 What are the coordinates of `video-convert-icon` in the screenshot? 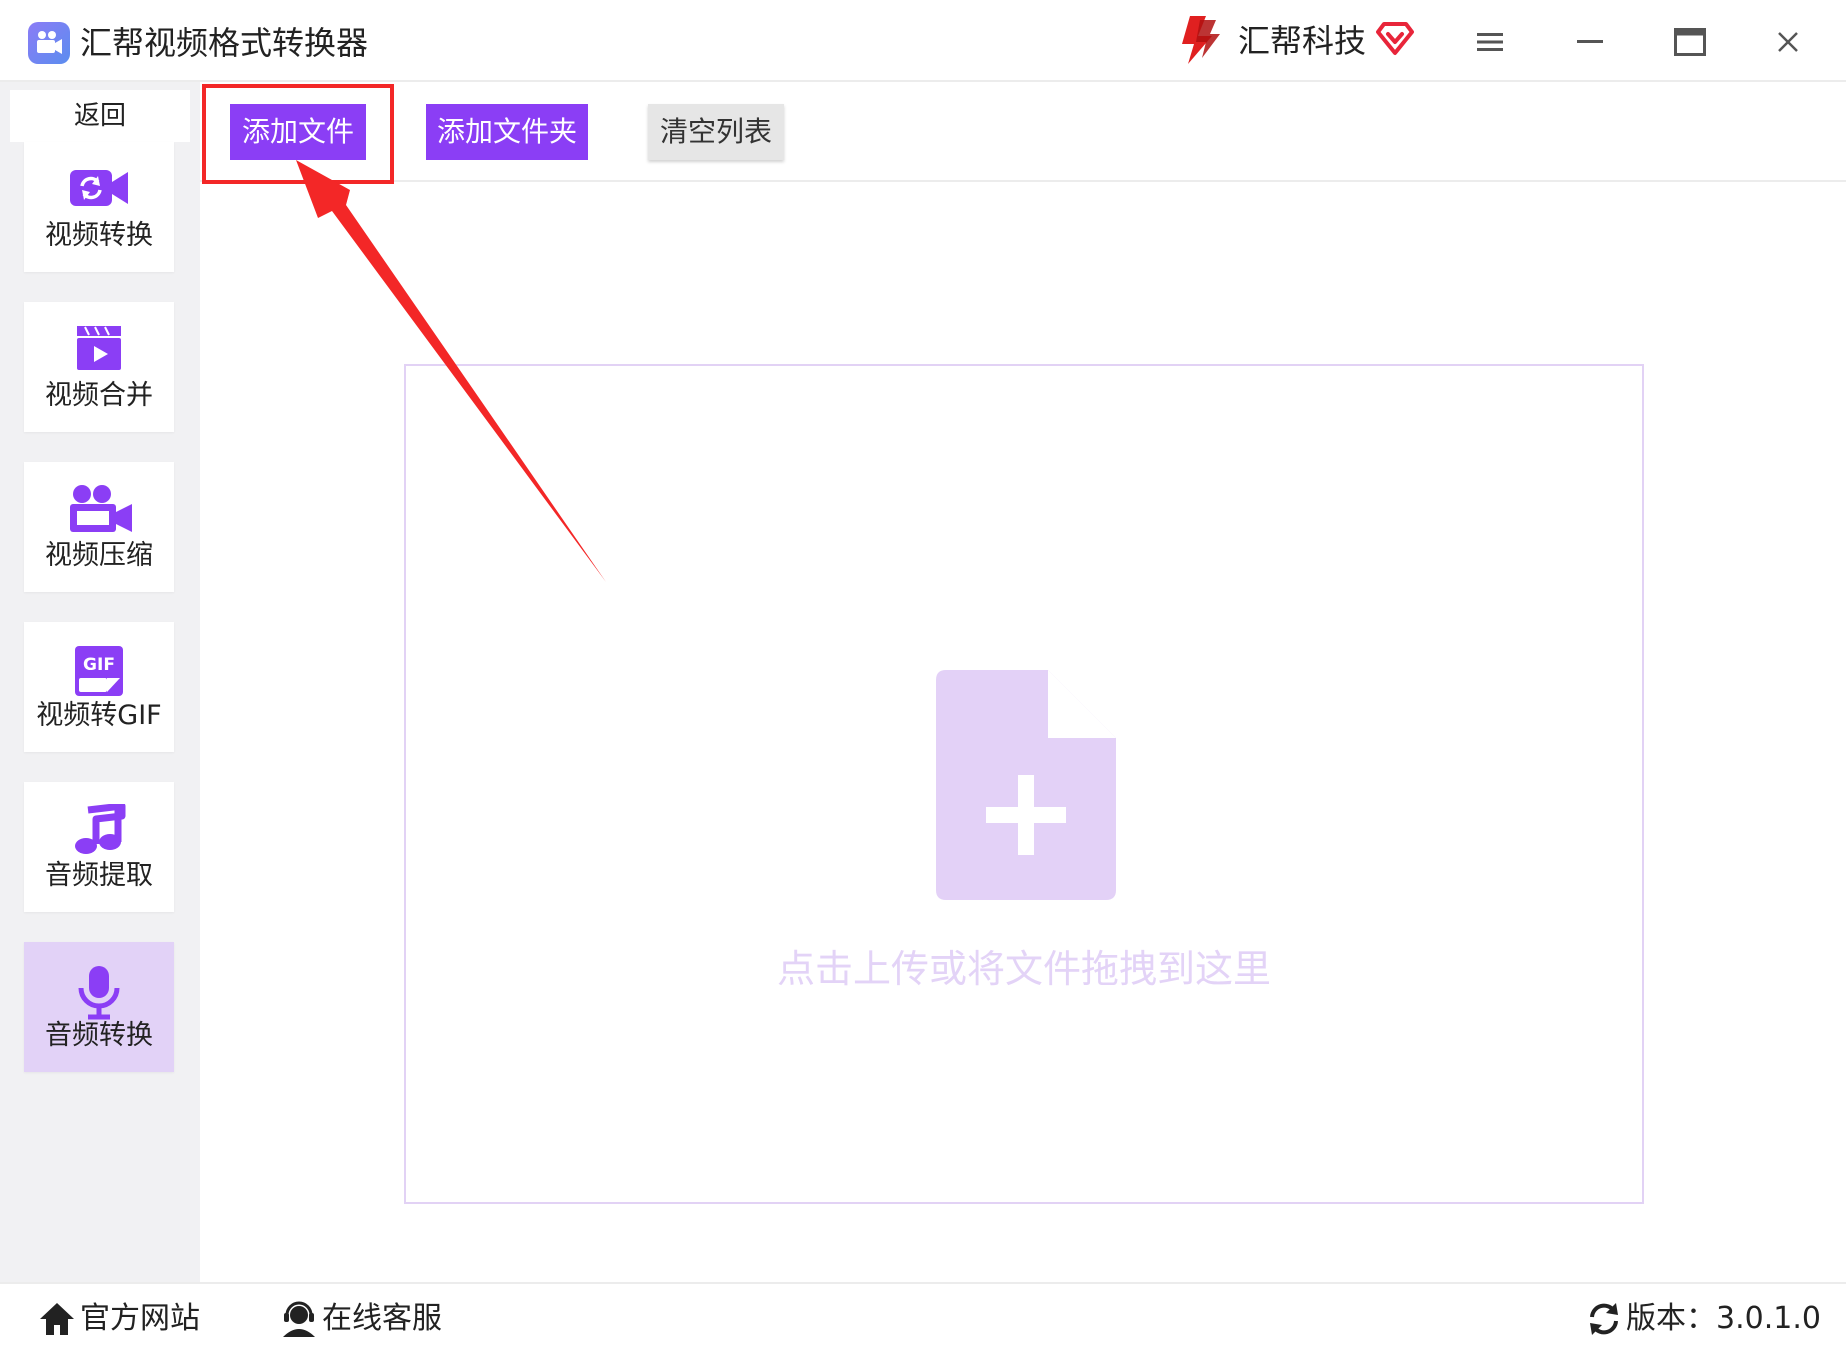 It's located at (99, 188).